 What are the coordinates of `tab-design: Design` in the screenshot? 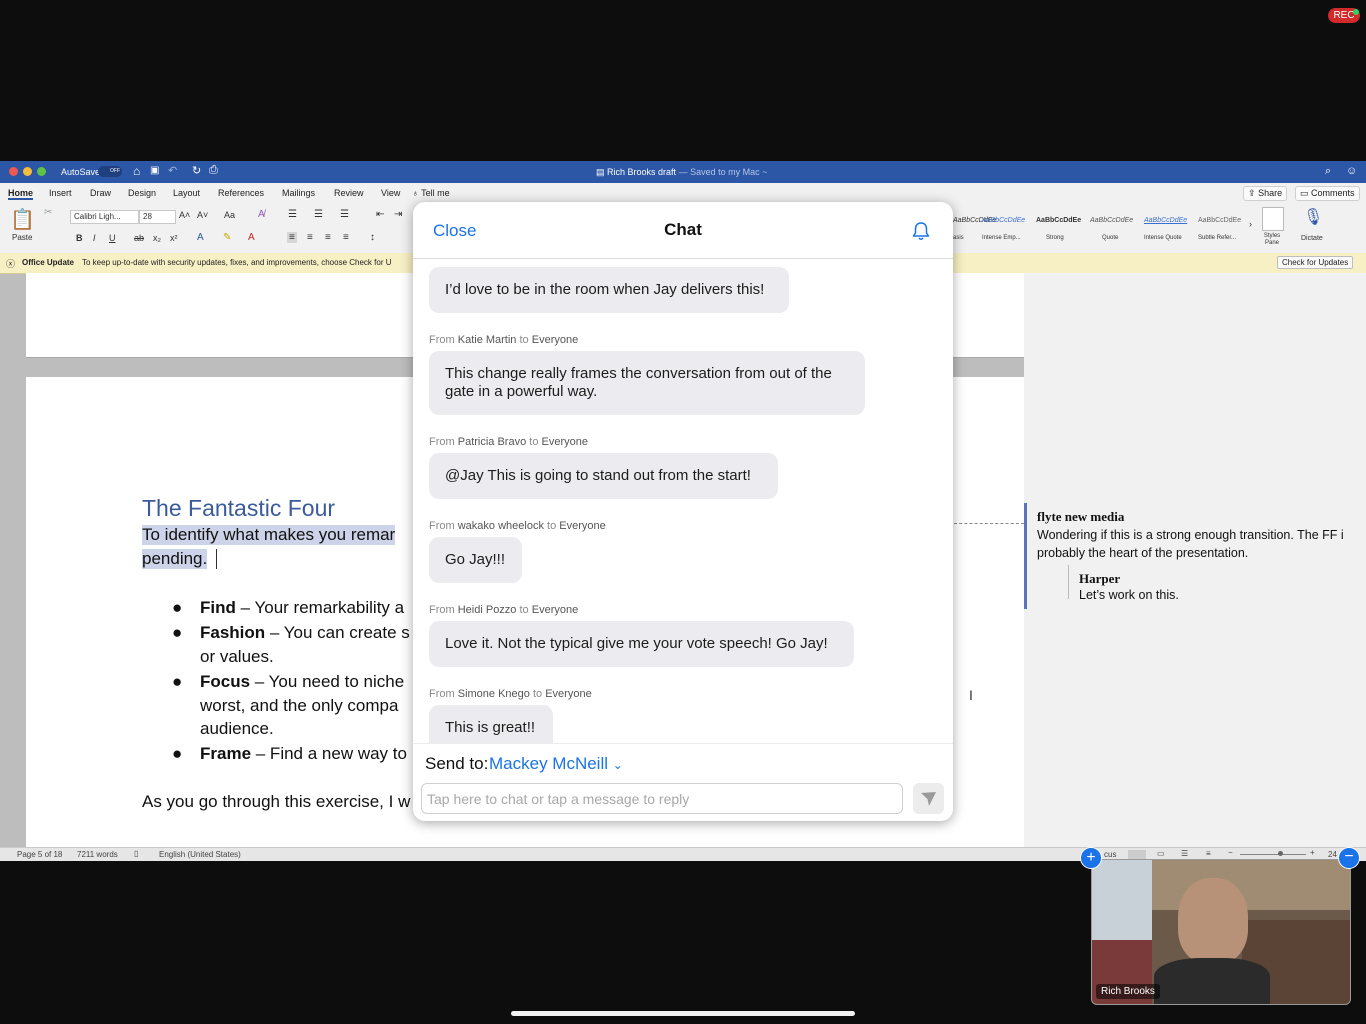 It's located at (142, 193).